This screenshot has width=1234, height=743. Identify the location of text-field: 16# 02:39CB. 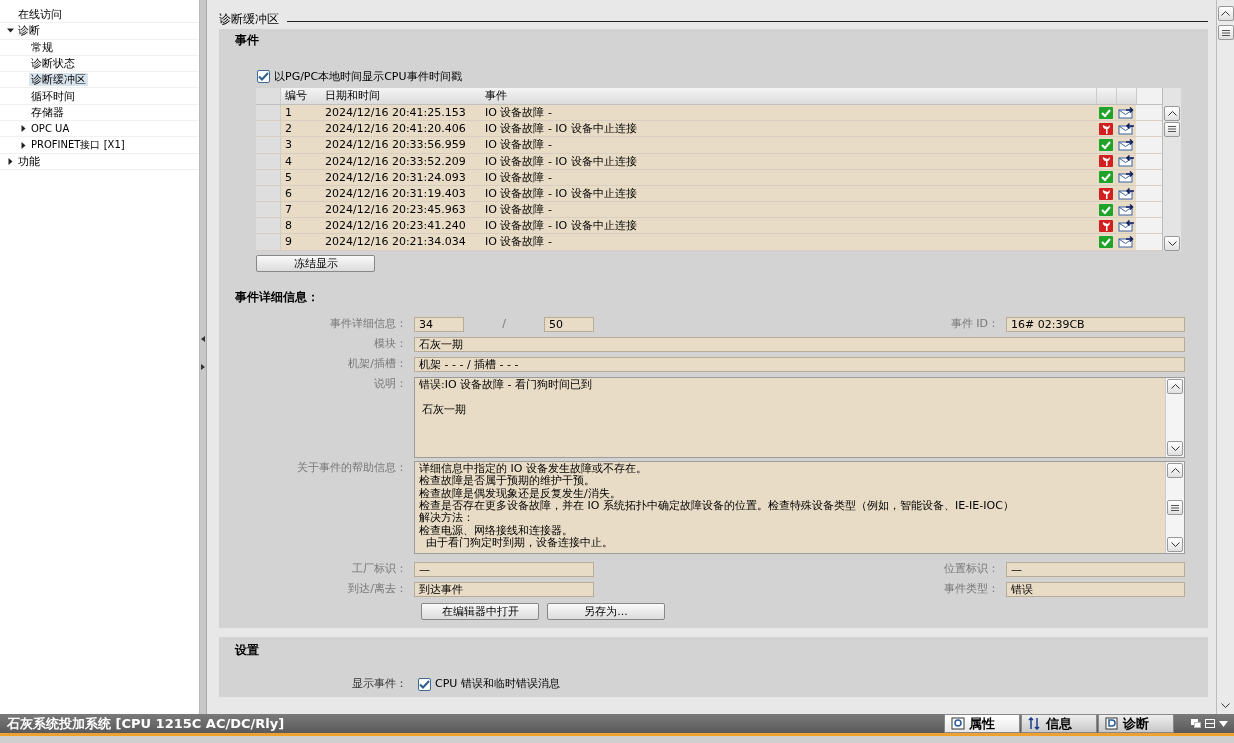
(1095, 324).